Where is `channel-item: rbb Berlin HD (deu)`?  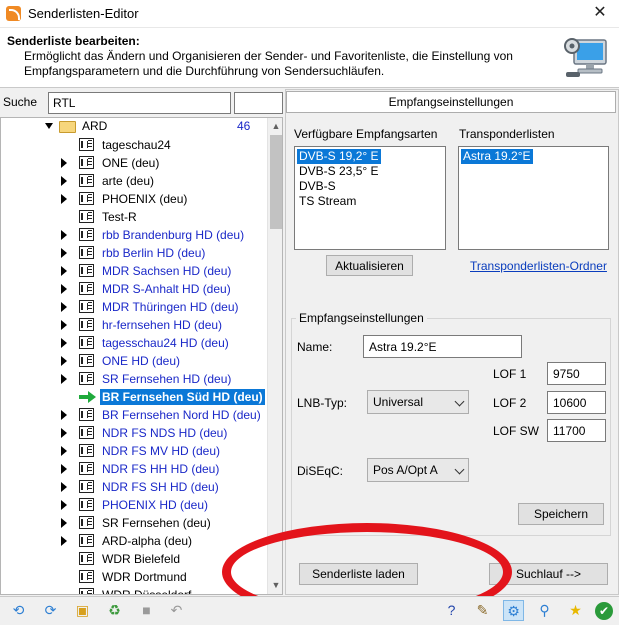 channel-item: rbb Berlin HD (deu) is located at coordinates (134, 253).